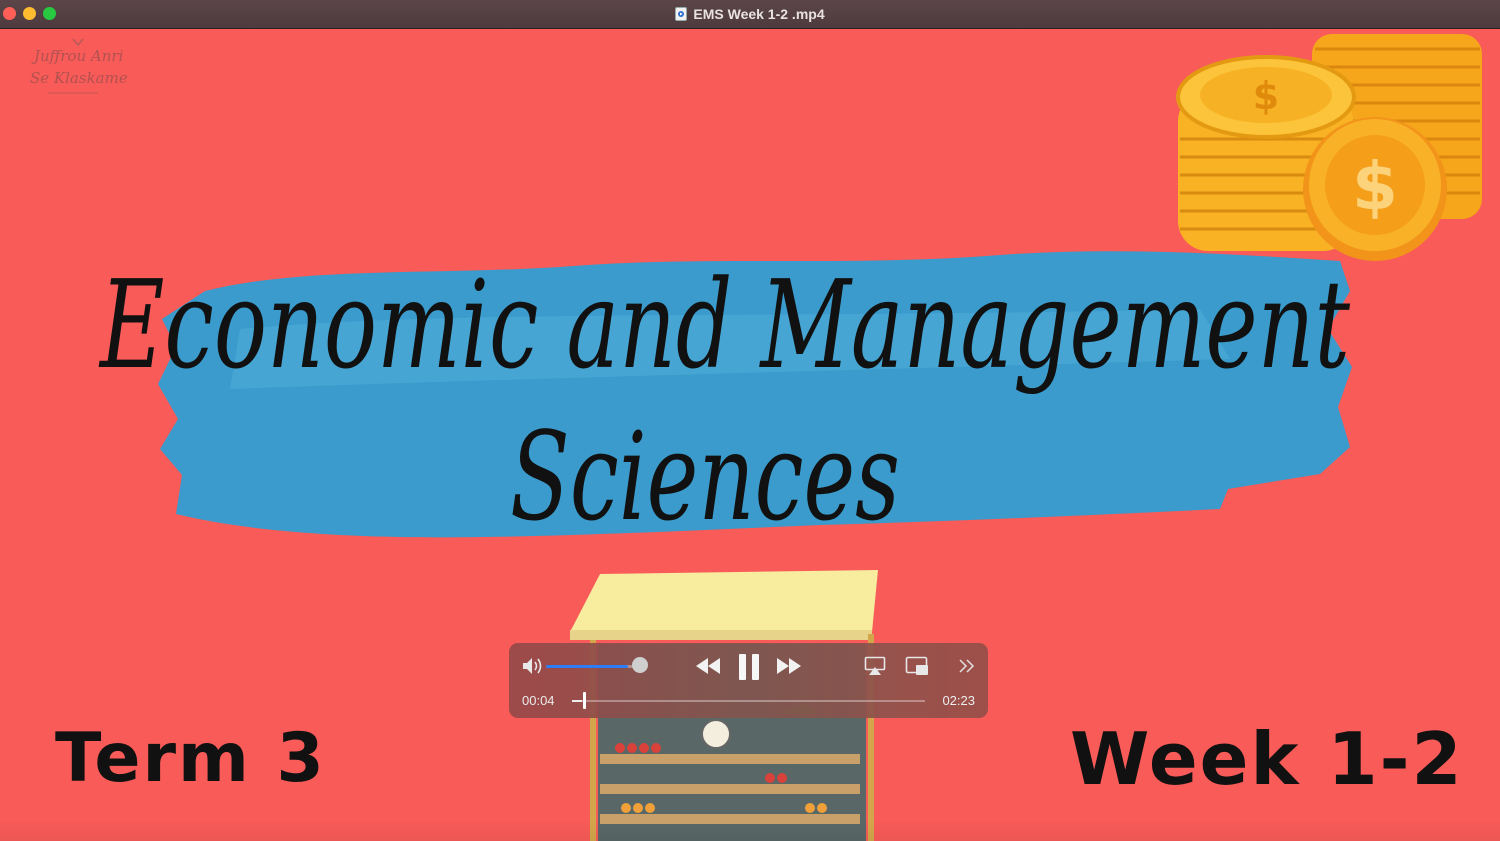 Image resolution: width=1500 pixels, height=841 pixels. Describe the element at coordinates (789, 666) in the screenshot. I see `fast-forward-icon` at that location.